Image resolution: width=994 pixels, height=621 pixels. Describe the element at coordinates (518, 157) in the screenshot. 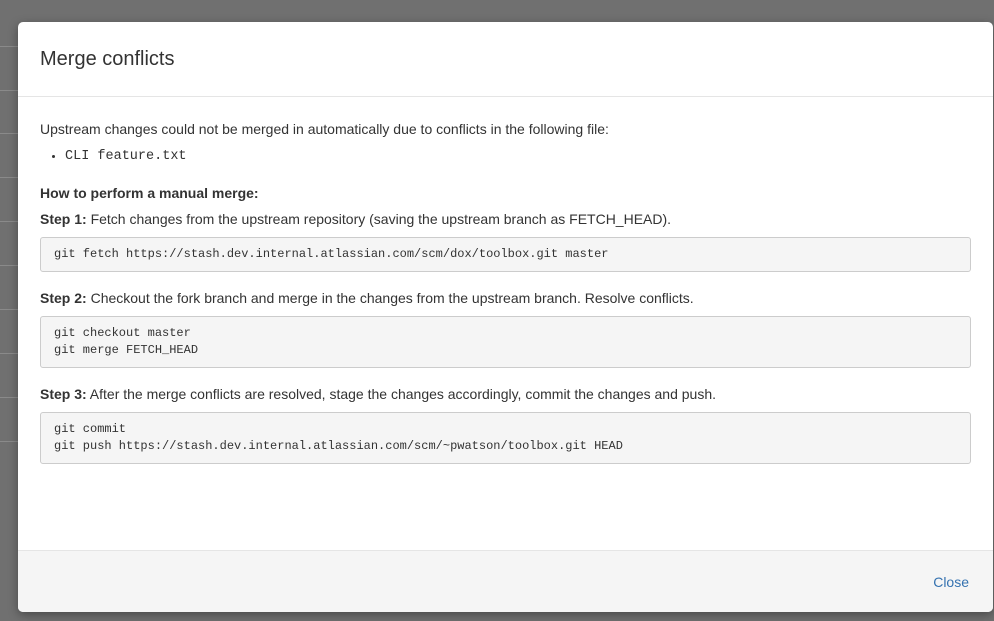

I see `conflict-file-item: CLI feature.txt` at that location.